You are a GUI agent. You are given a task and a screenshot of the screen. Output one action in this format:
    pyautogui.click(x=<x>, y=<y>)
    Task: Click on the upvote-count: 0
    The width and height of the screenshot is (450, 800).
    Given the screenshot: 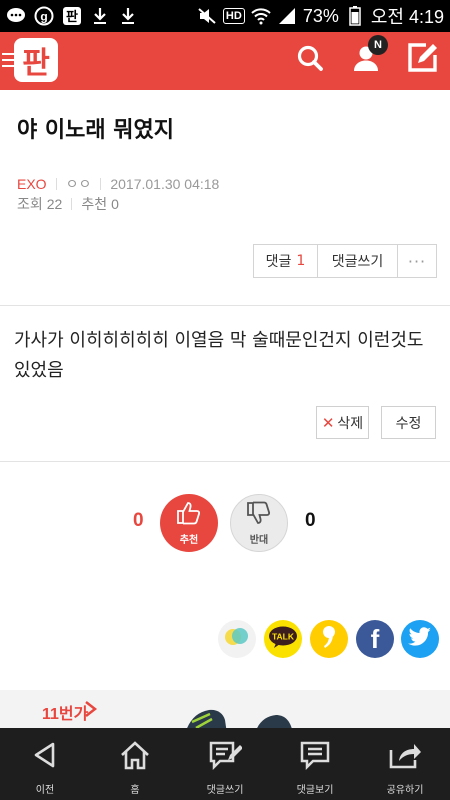 What is the action you would take?
    pyautogui.click(x=138, y=520)
    